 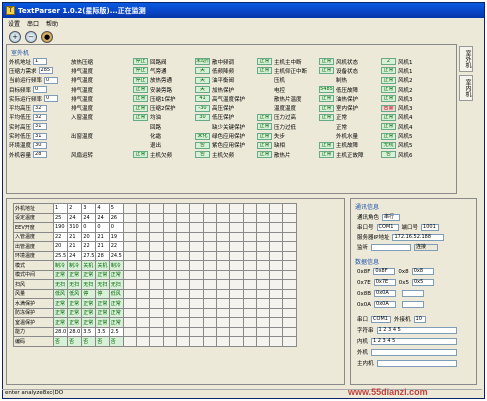 I want to click on connect-button: 连接, so click(x=426, y=247).